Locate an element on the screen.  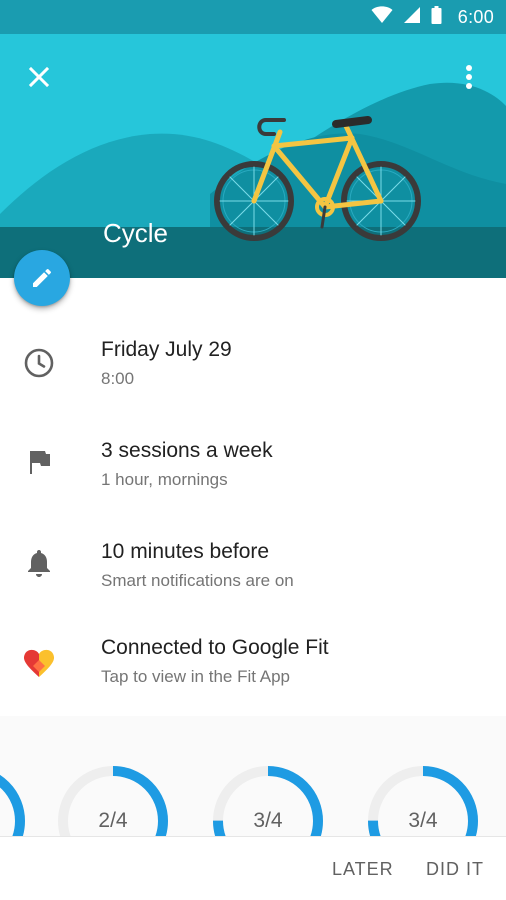
pencil-icon is located at coordinates (42, 277).